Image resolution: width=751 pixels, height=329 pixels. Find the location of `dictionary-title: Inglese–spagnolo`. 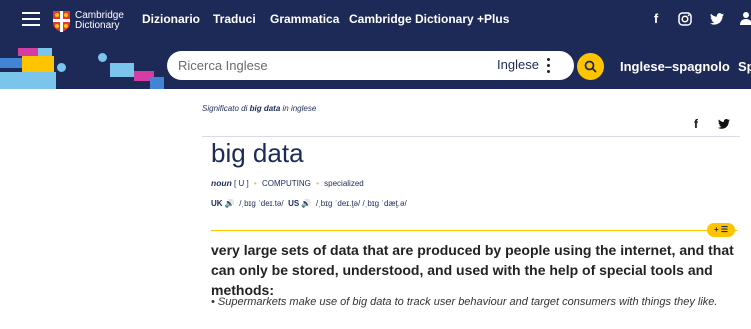

dictionary-title: Inglese–spagnolo is located at coordinates (675, 66).